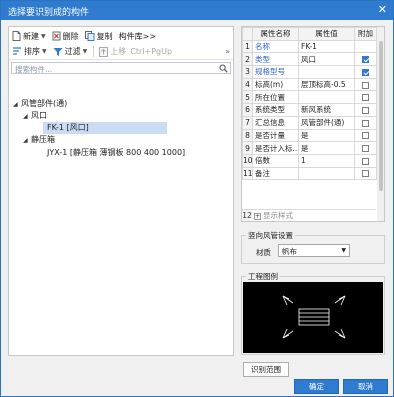 This screenshot has width=394, height=397. Describe the element at coordinates (275, 34) in the screenshot. I see `column-header: 属性名称` at that location.